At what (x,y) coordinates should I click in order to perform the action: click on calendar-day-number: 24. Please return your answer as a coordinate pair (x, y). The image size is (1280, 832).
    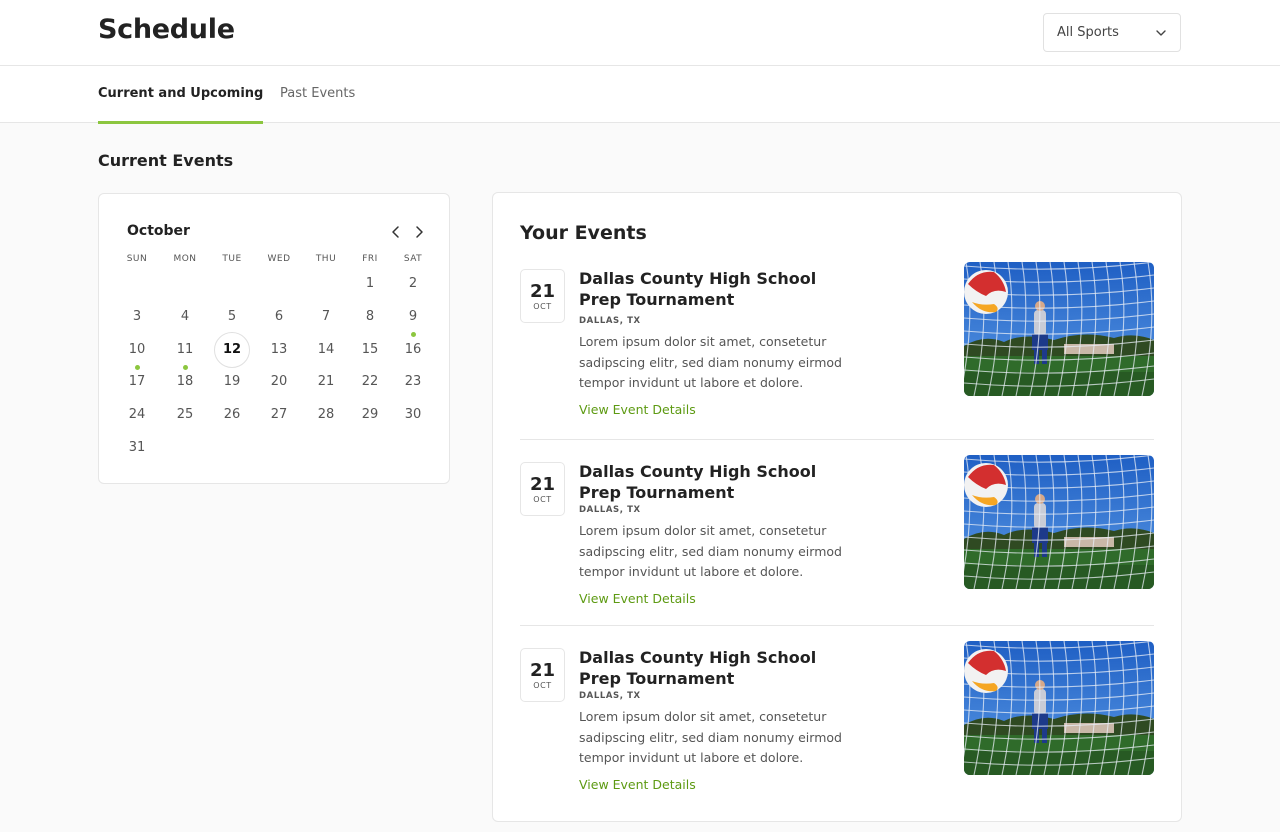
    Looking at the image, I should click on (137, 415).